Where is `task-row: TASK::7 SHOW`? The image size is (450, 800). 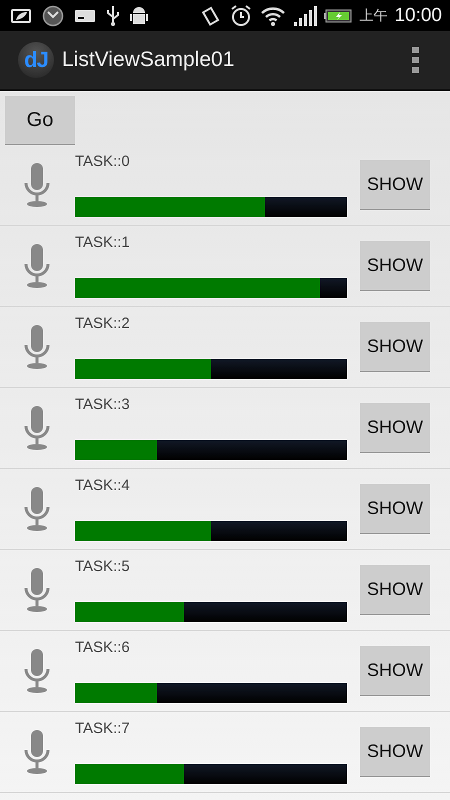 task-row: TASK::7 SHOW is located at coordinates (225, 752).